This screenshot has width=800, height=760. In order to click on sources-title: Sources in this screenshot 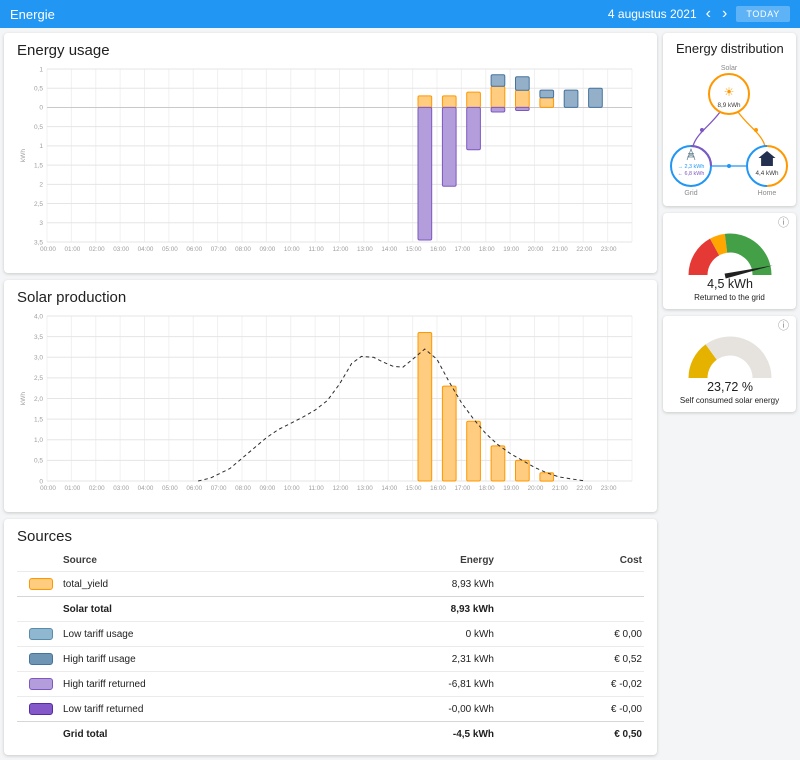, I will do `click(45, 536)`.